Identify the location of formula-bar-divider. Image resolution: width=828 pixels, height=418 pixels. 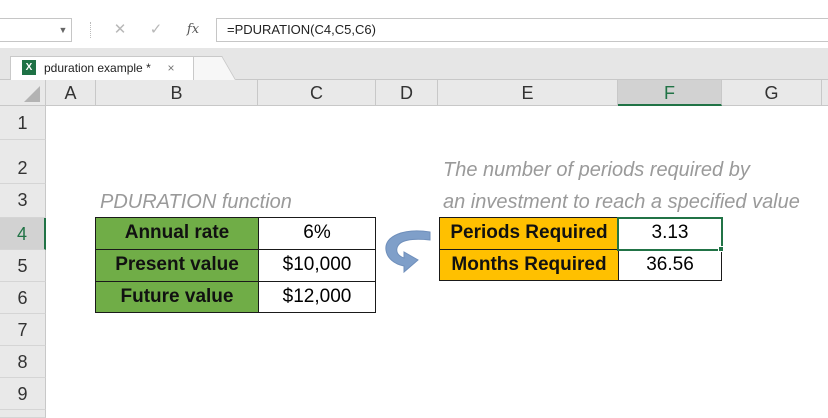
(91, 30).